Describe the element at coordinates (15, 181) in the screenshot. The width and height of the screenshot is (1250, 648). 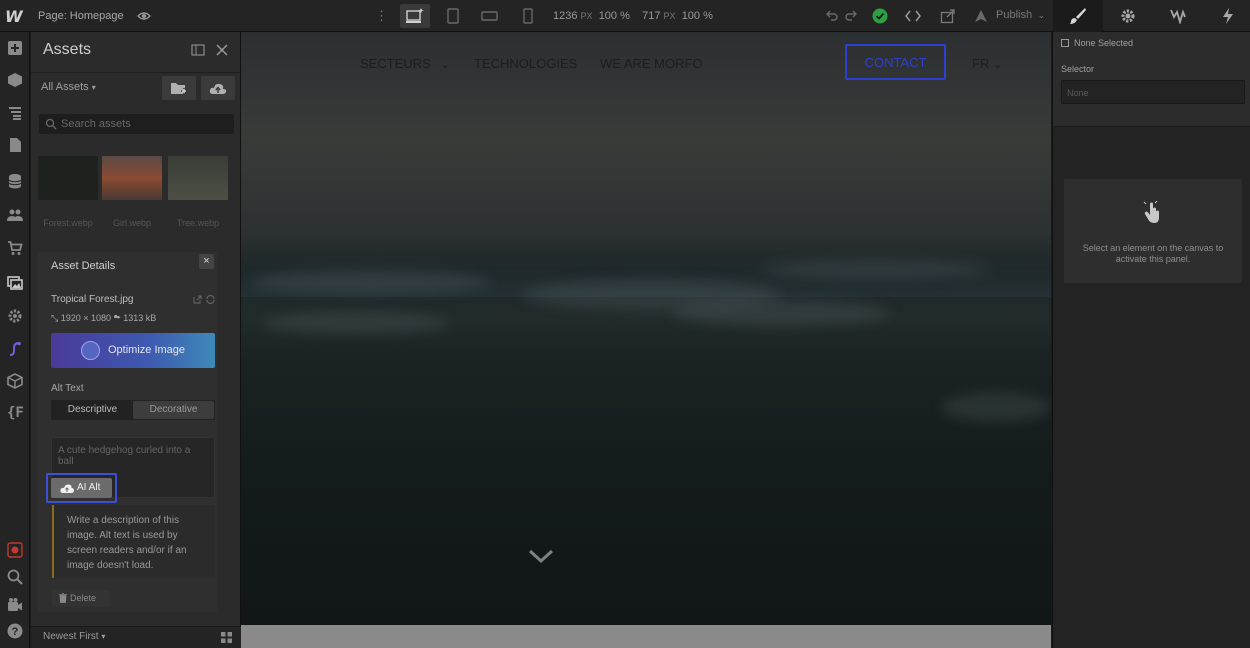
I see `cms-icon` at that location.